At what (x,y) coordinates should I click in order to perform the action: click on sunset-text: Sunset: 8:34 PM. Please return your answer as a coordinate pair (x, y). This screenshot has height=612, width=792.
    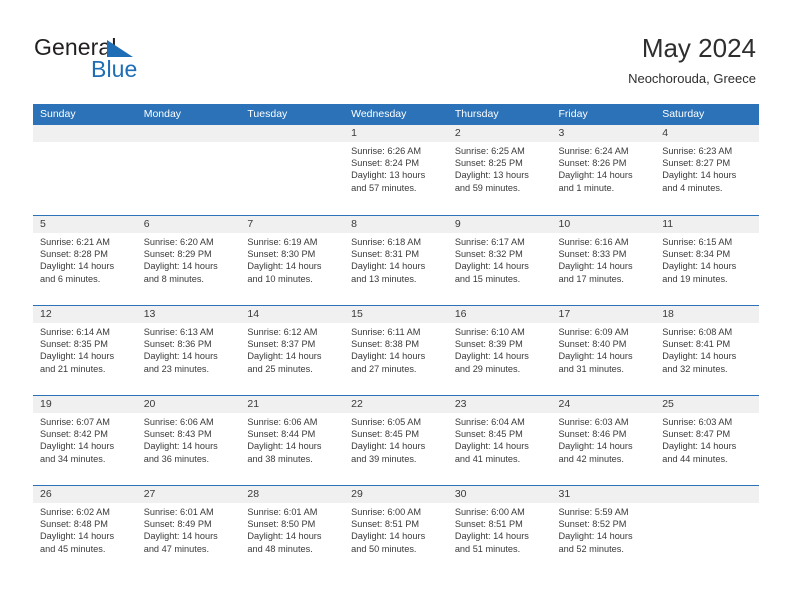
    Looking at the image, I should click on (696, 254).